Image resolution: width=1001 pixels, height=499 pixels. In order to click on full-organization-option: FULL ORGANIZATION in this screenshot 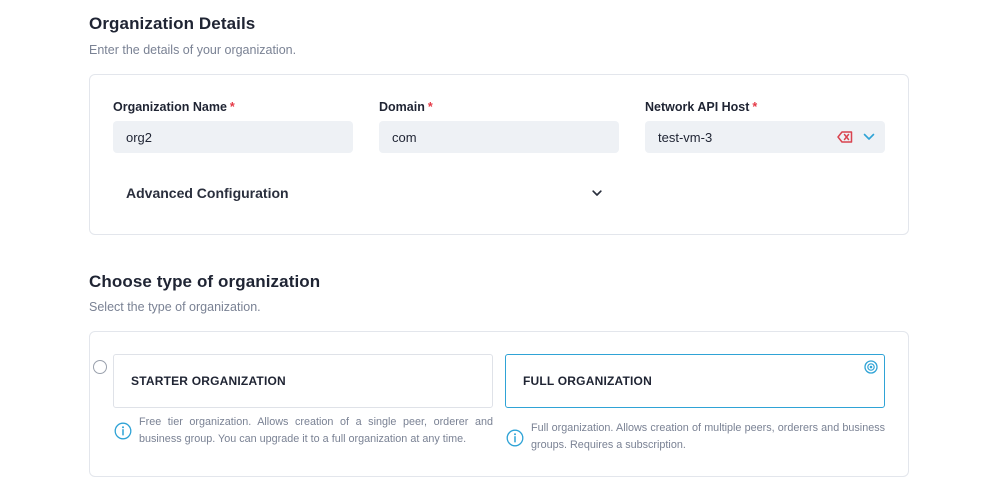, I will do `click(695, 381)`.